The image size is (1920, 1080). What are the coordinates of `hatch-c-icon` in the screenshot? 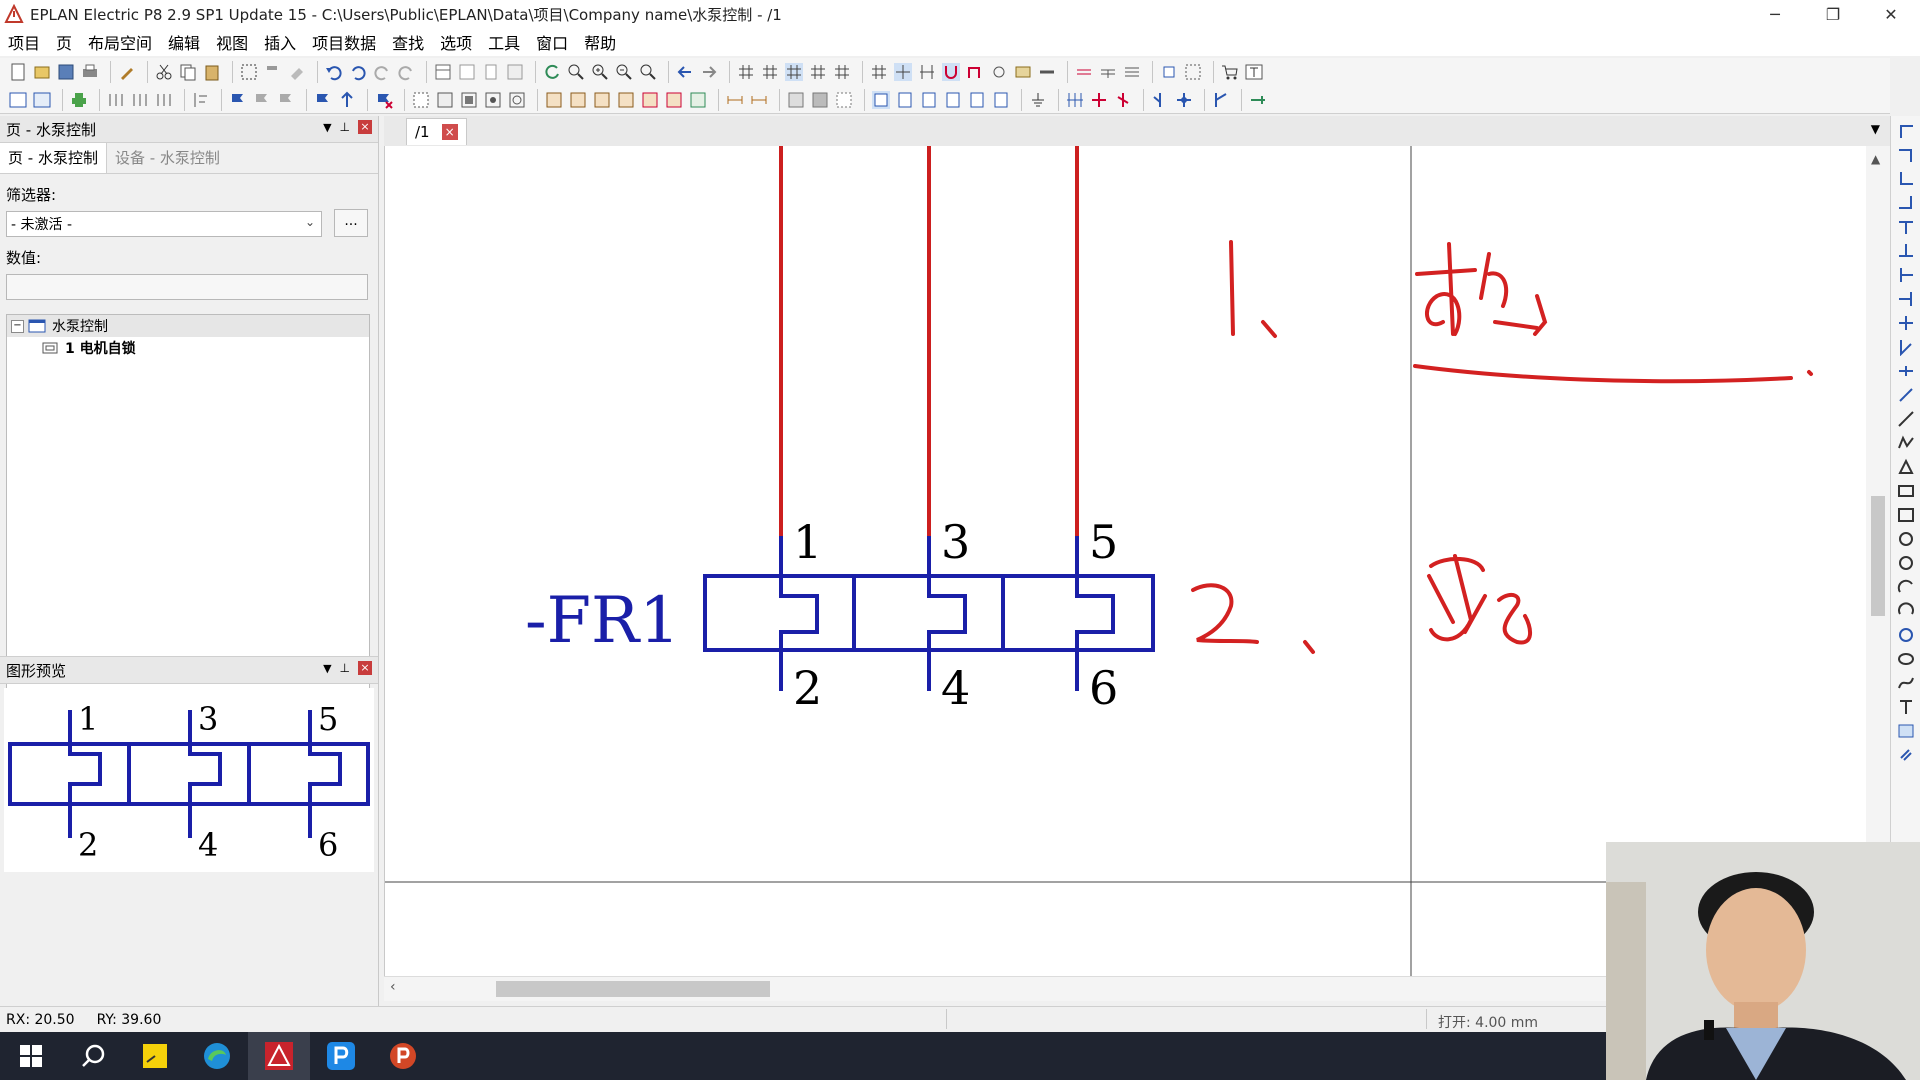 It's located at (844, 100).